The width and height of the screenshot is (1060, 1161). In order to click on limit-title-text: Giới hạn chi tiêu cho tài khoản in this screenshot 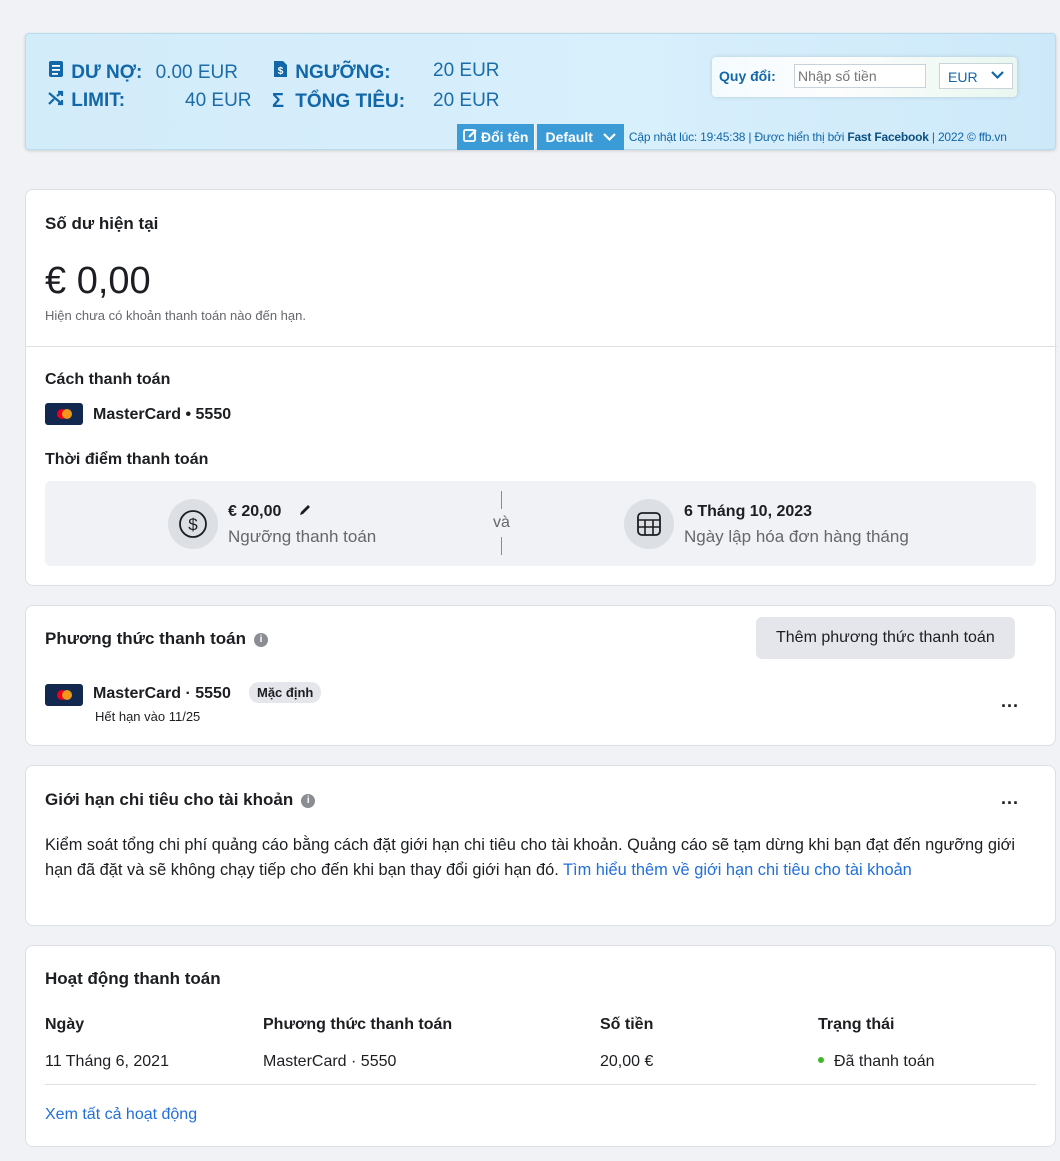, I will do `click(169, 799)`.